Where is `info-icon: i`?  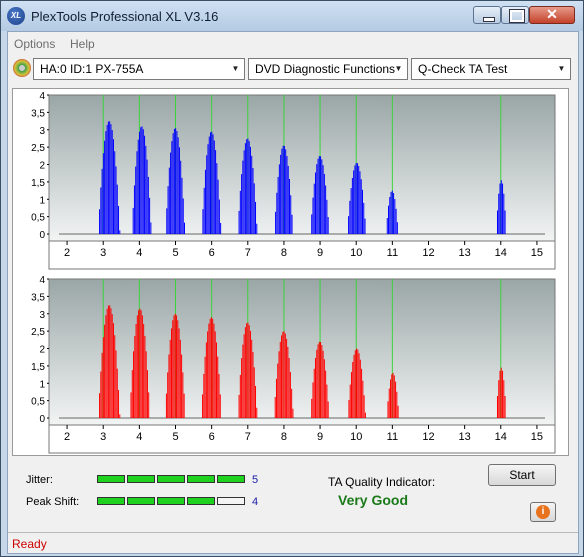 info-icon: i is located at coordinates (543, 512).